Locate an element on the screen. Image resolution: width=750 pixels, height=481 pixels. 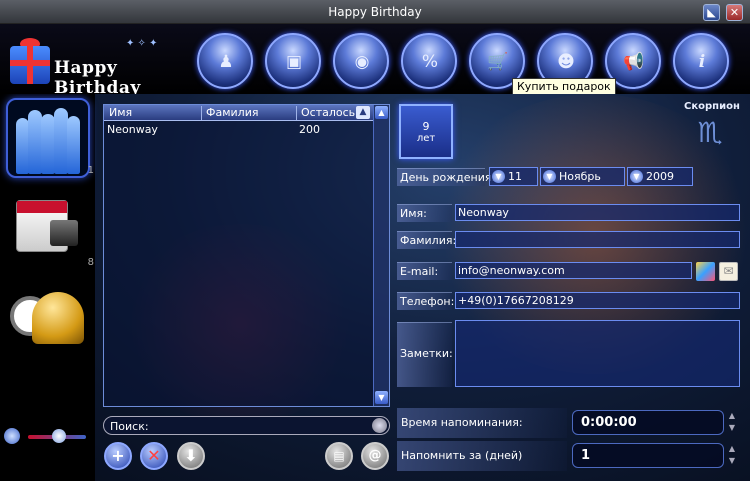
at-icon: @ is located at coordinates (375, 455).